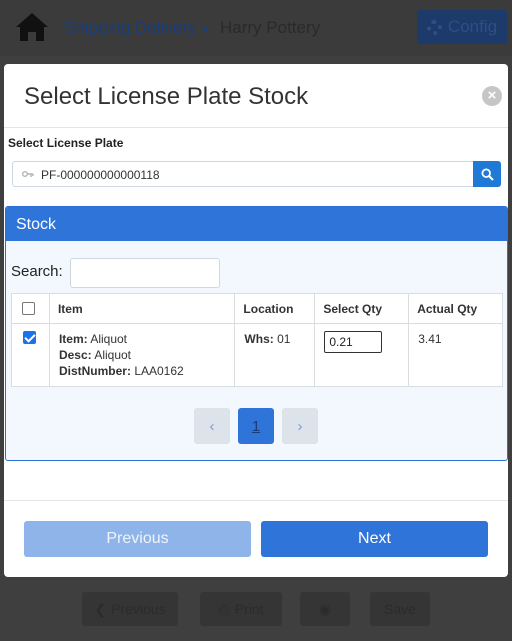 The height and width of the screenshot is (641, 512). What do you see at coordinates (243, 174) in the screenshot?
I see `license-plate-field: PF-000000000000118` at bounding box center [243, 174].